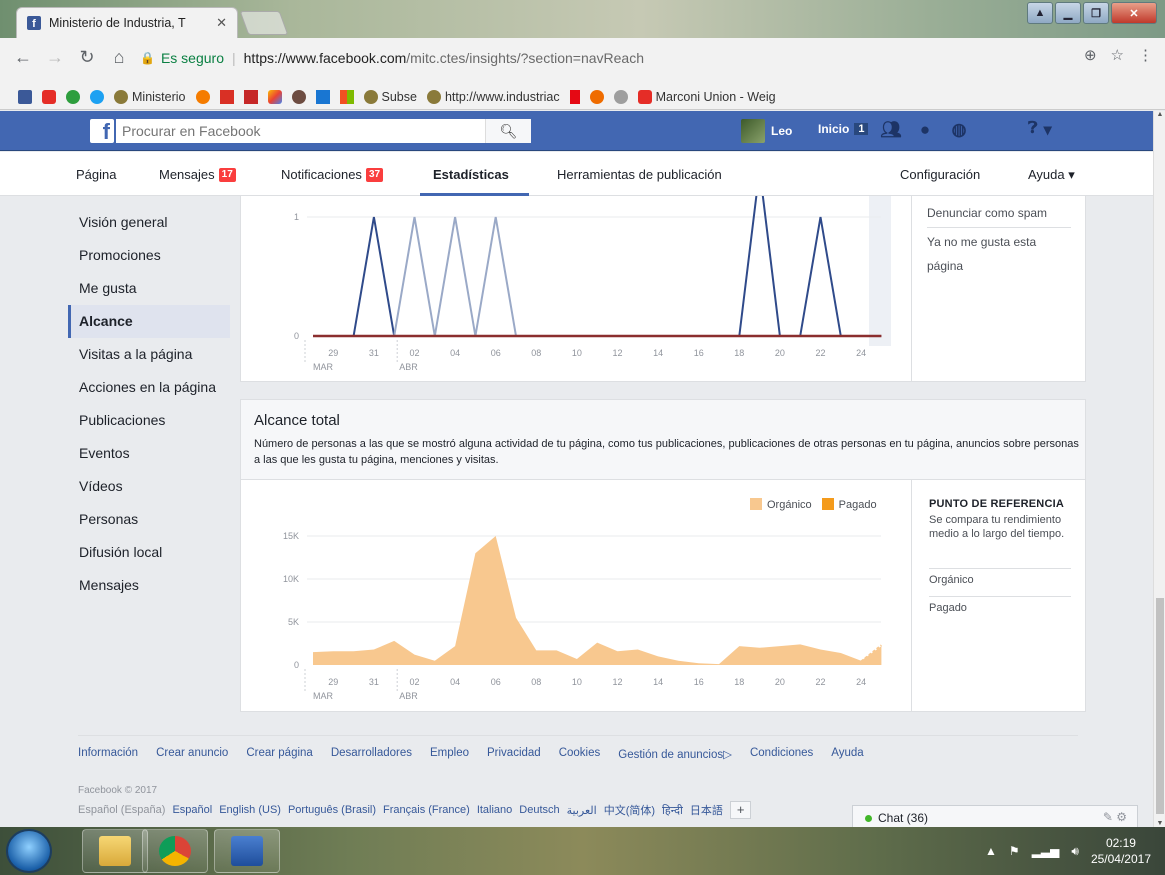 The height and width of the screenshot is (875, 1165). Describe the element at coordinates (1040, 13) in the screenshot. I see `profile-icon: ▲` at that location.